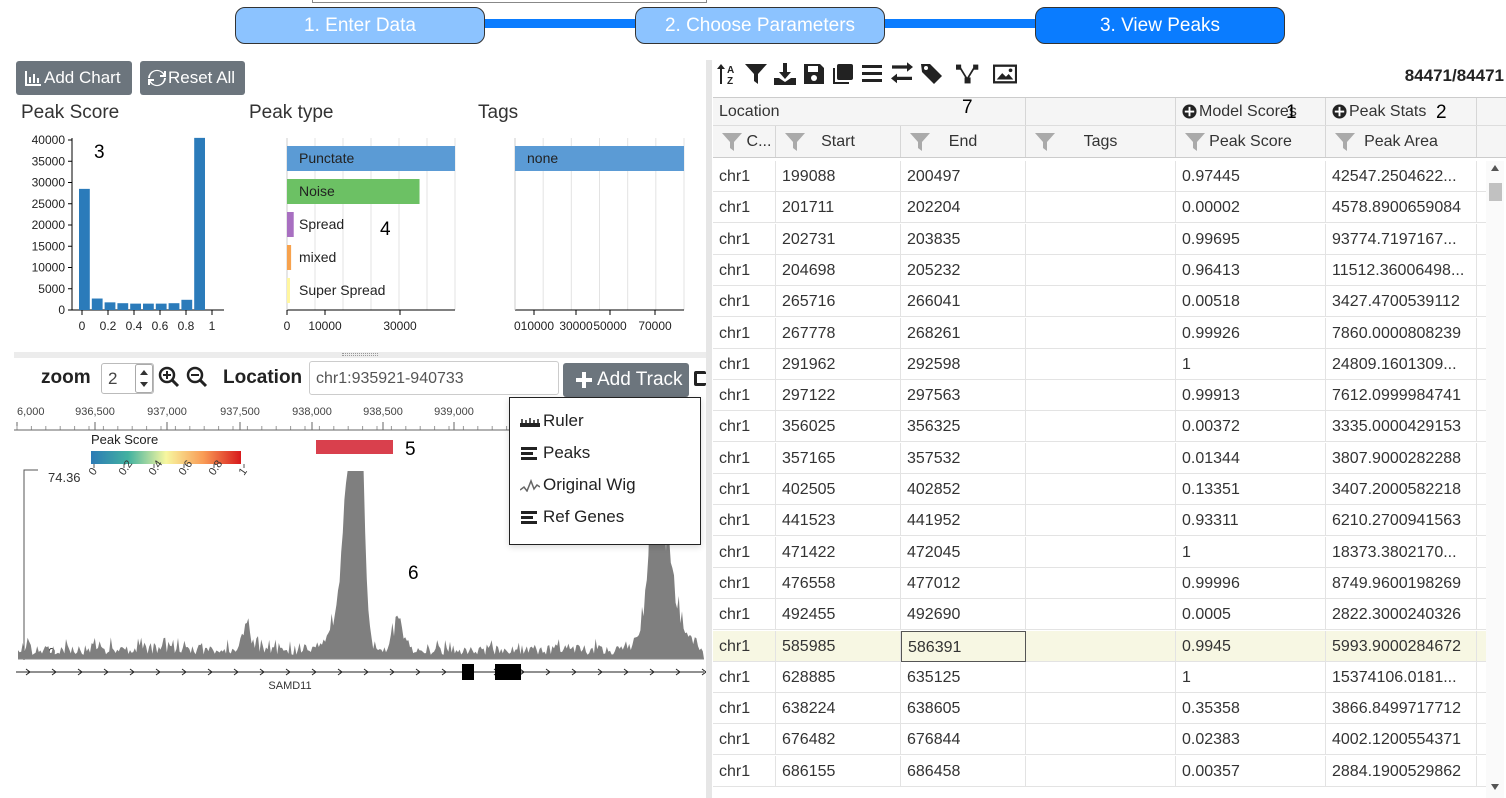 The width and height of the screenshot is (1506, 798). Describe the element at coordinates (1251, 427) in the screenshot. I see `table-cell: 0.00372` at that location.